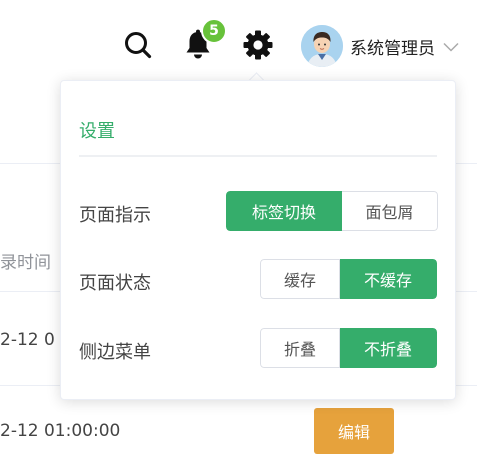 The image size is (477, 457). Describe the element at coordinates (214, 31) in the screenshot. I see `notification-badge: 5` at that location.